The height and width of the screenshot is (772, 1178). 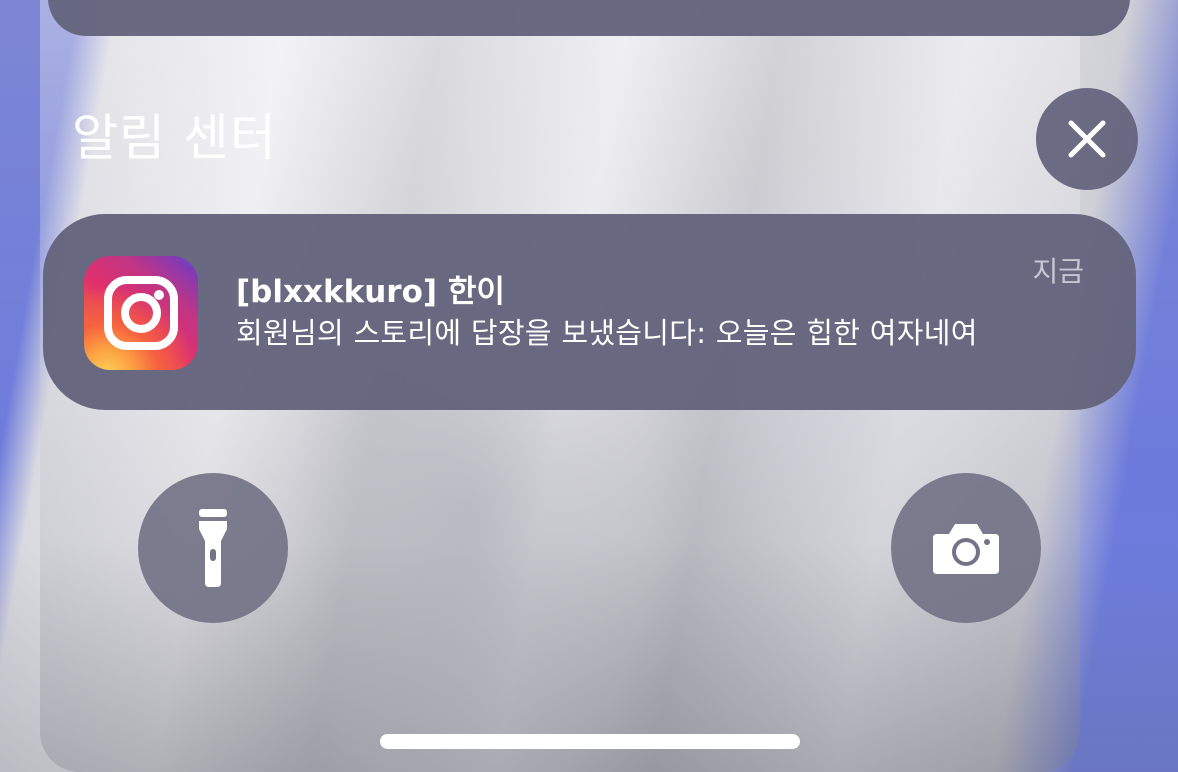 What do you see at coordinates (1058, 271) in the screenshot?
I see `notification-time: 지금` at bounding box center [1058, 271].